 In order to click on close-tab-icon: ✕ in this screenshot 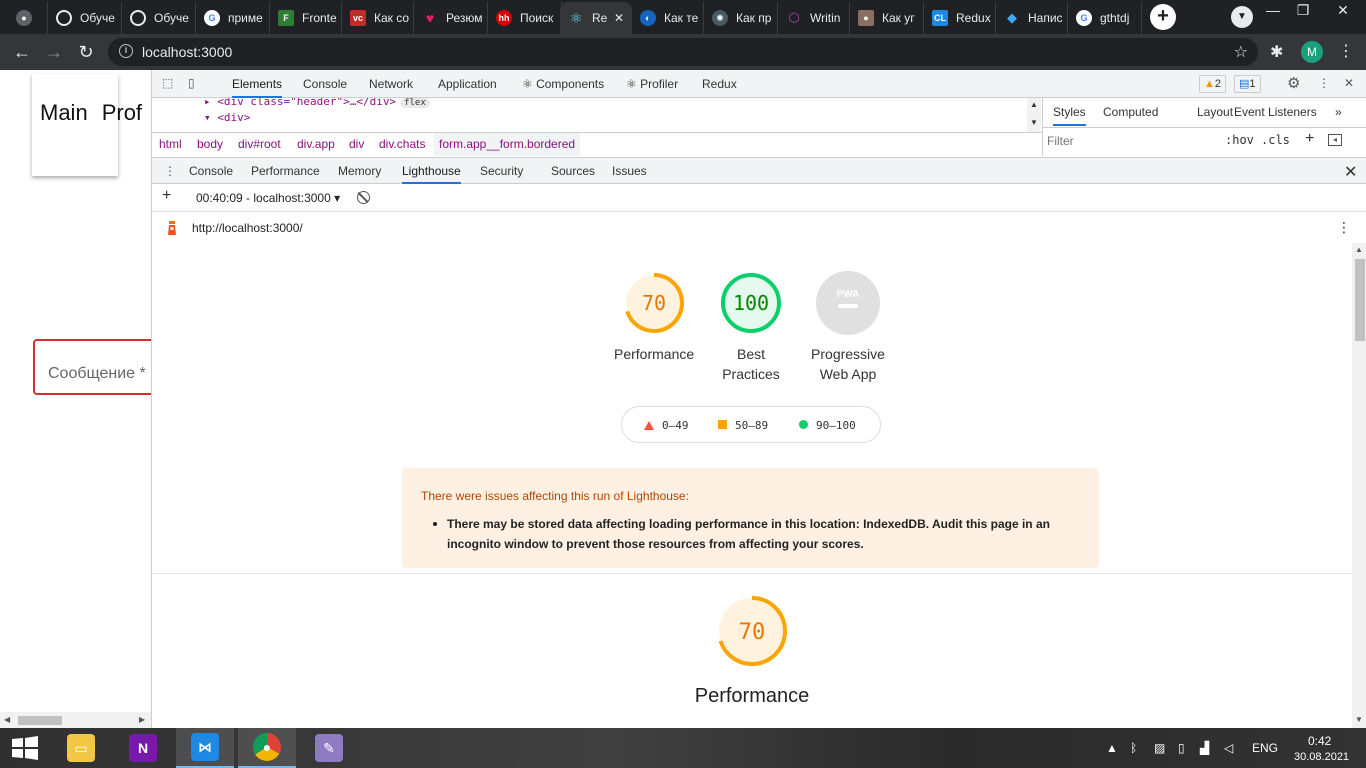, I will do `click(619, 18)`.